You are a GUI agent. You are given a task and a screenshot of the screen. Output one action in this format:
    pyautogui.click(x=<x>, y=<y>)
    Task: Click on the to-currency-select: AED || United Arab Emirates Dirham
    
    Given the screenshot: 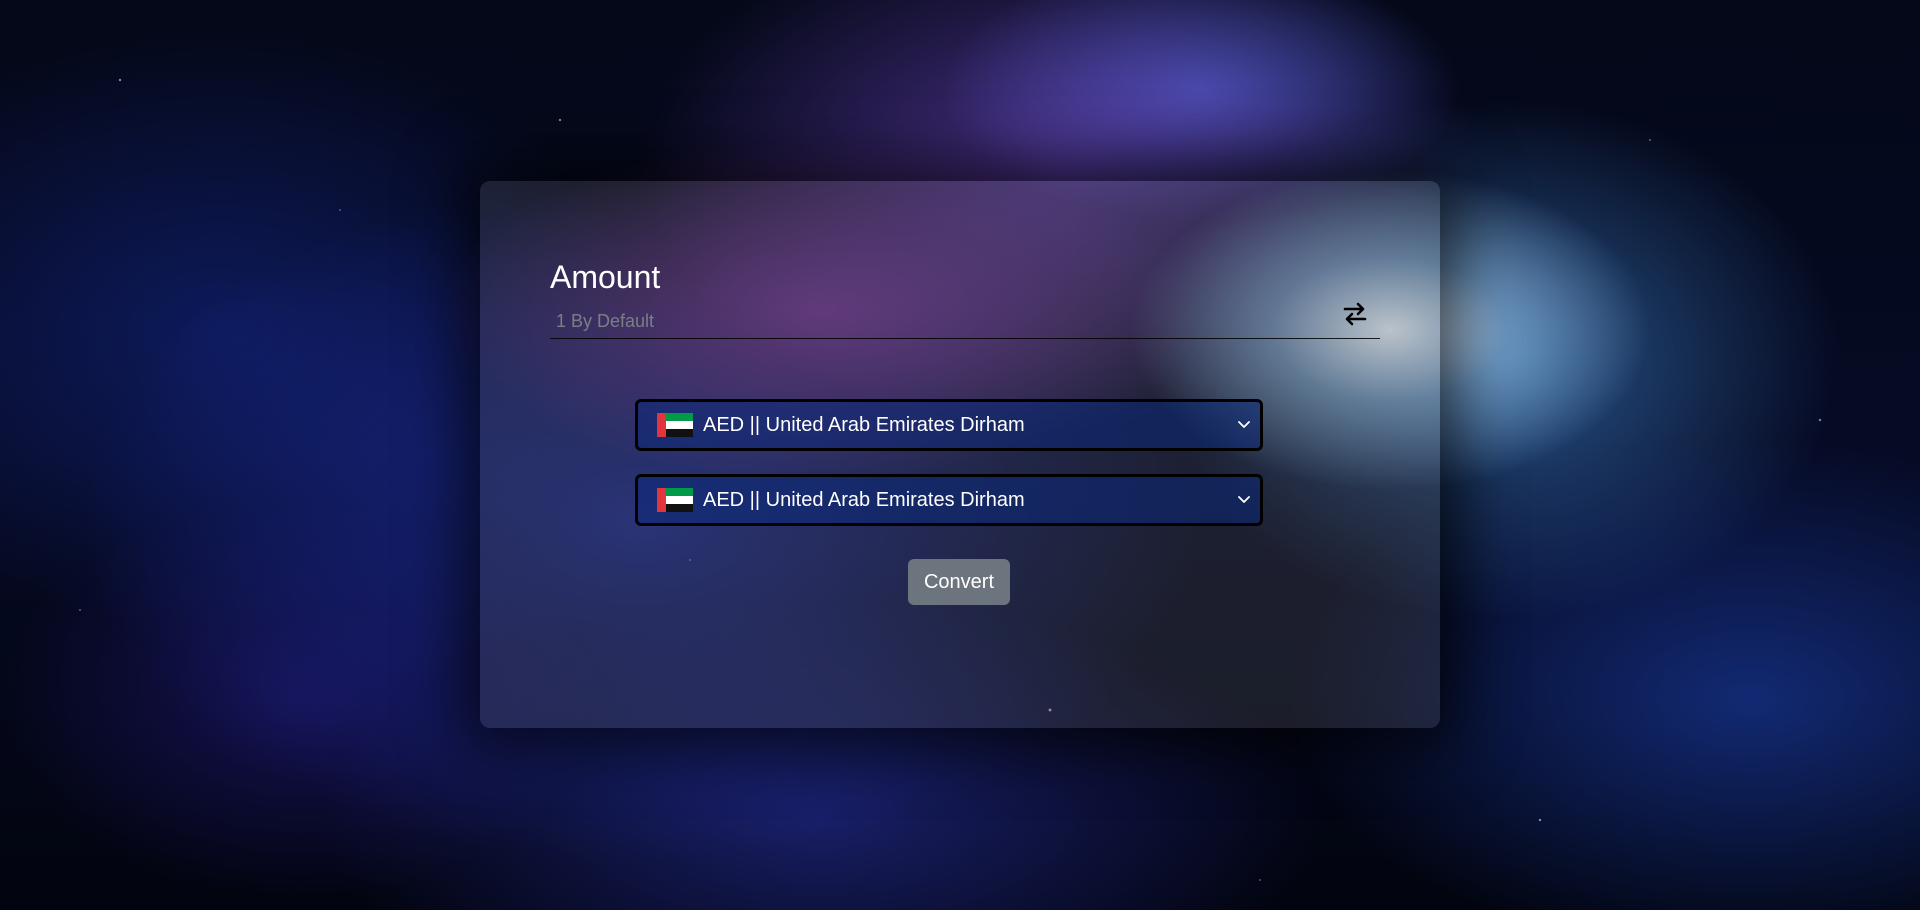 What is the action you would take?
    pyautogui.click(x=949, y=500)
    